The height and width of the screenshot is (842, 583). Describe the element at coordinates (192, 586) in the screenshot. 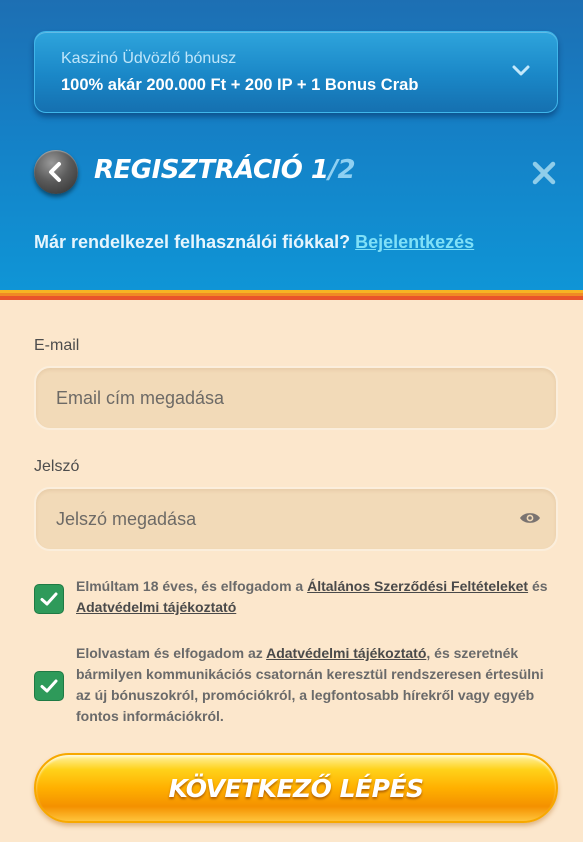

I see `age-consent-text-start: Elmúltam 18 éves, és elfogadom a` at that location.